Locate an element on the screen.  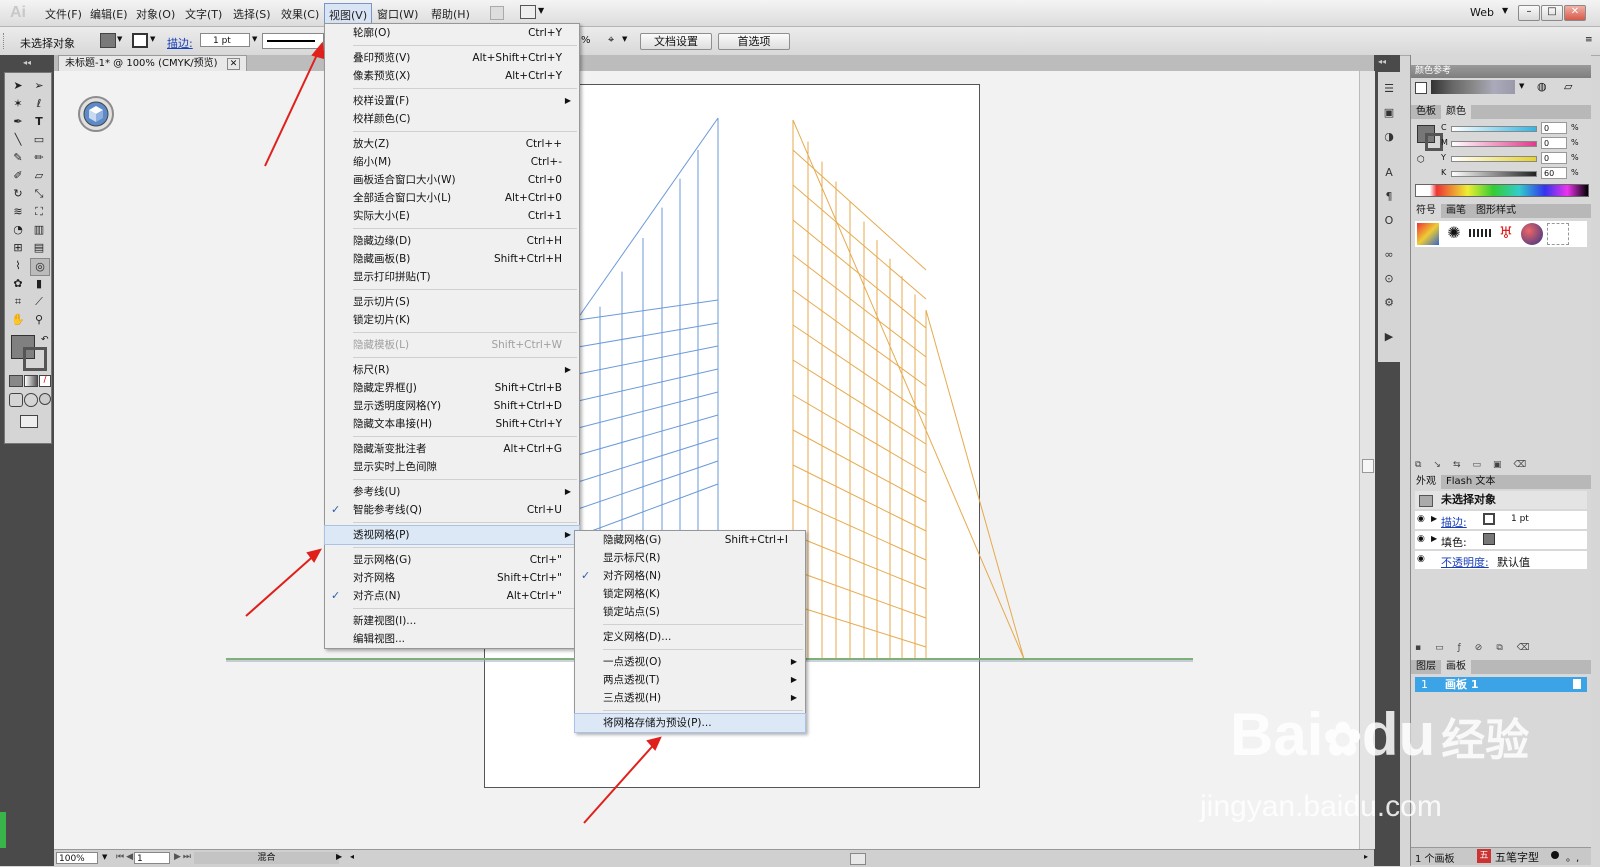
appearance-opacity-label: 不透明度: is located at coordinates (1465, 562).